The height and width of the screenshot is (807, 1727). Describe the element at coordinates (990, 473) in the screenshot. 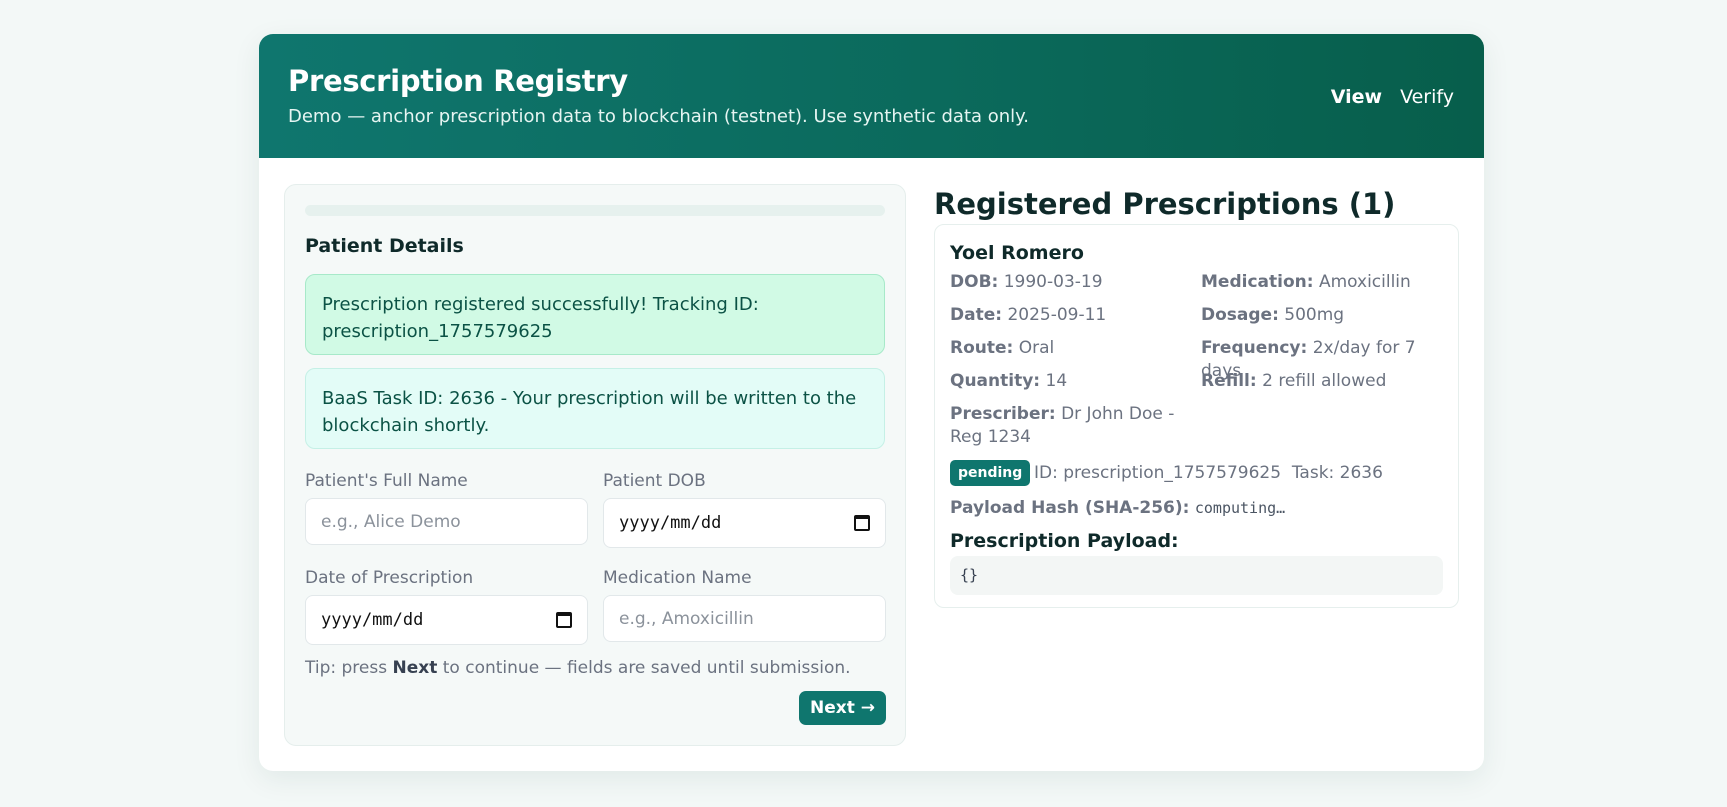

I see `status-badge: pending` at that location.